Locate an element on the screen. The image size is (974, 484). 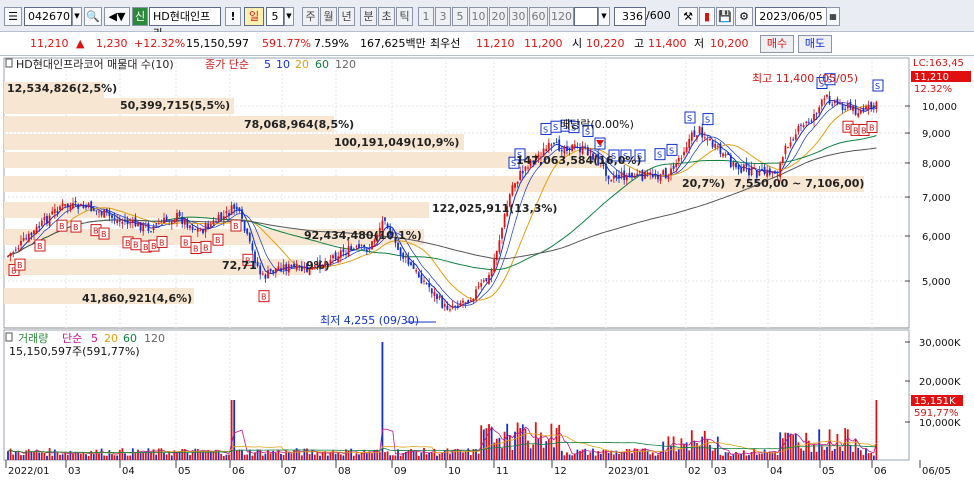
x-tick-label: 11 is located at coordinates (502, 471).